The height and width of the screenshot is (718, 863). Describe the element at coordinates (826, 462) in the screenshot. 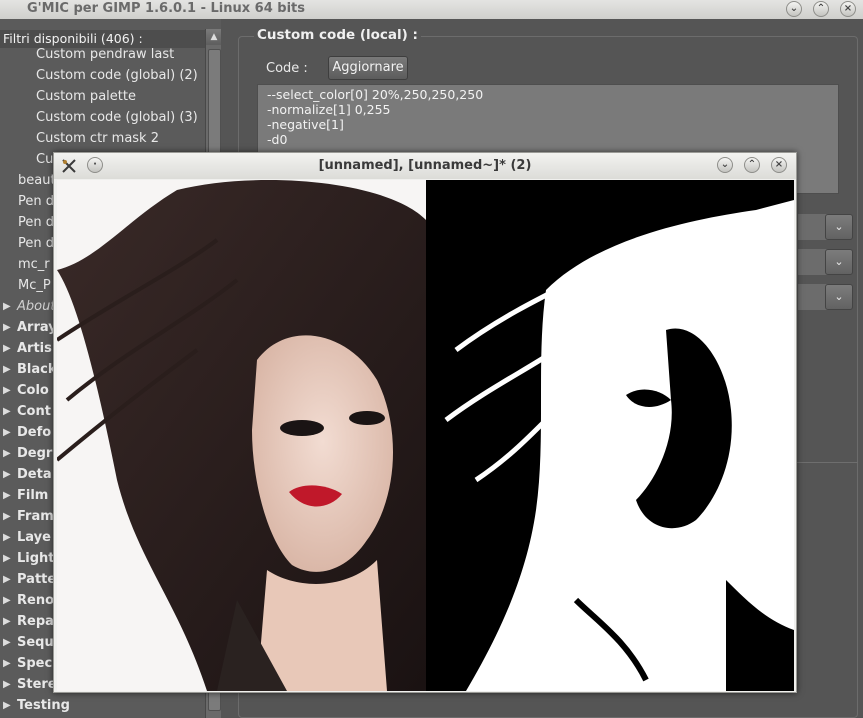

I see `separator` at that location.